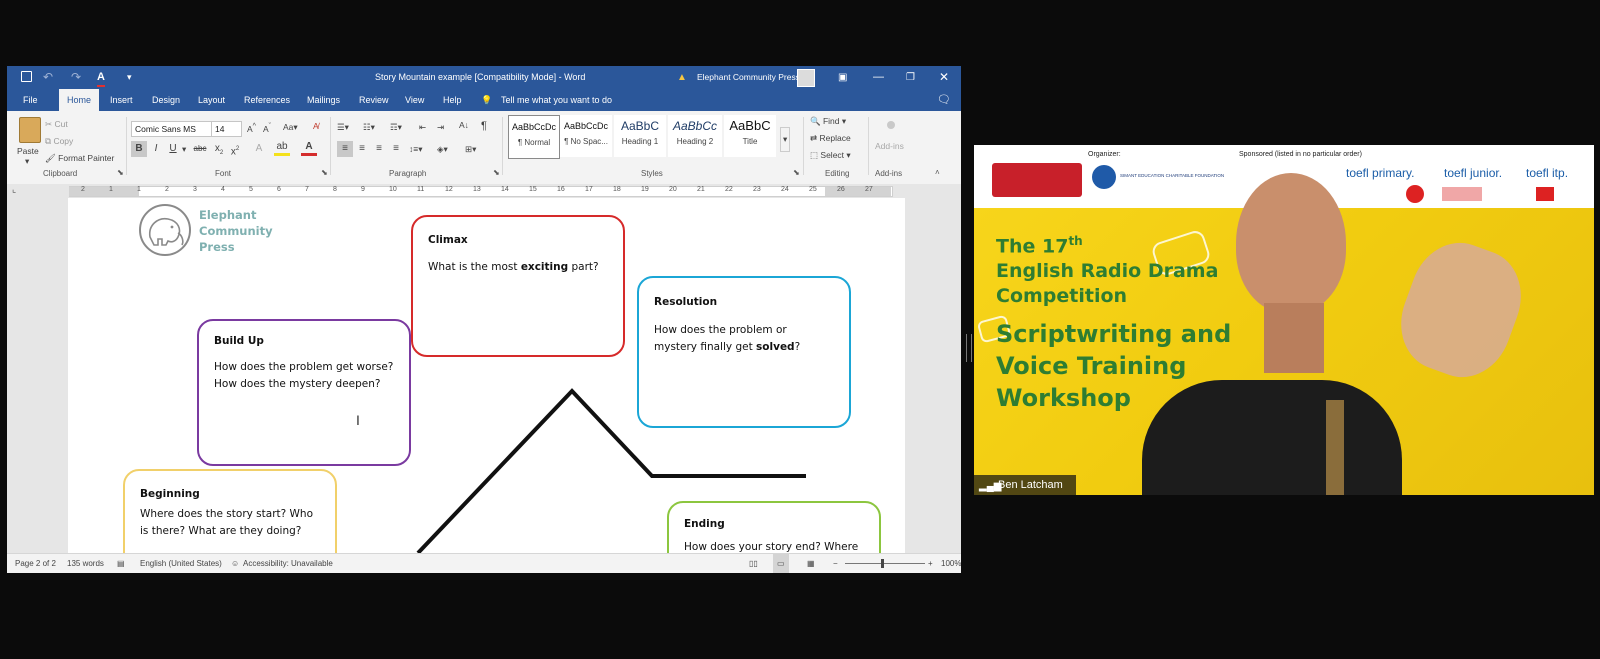 This screenshot has height=659, width=1600. What do you see at coordinates (324, 172) in the screenshot?
I see `font-launcher-icon: ⬊` at bounding box center [324, 172].